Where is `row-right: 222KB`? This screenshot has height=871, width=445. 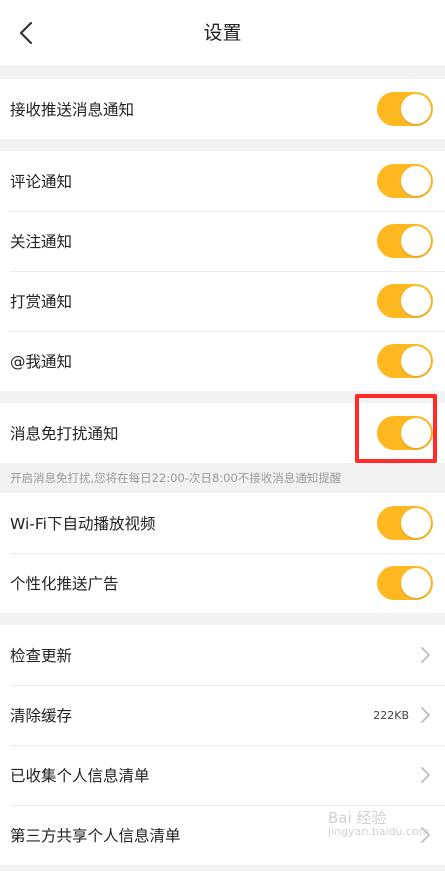 row-right: 222KB is located at coordinates (404, 715).